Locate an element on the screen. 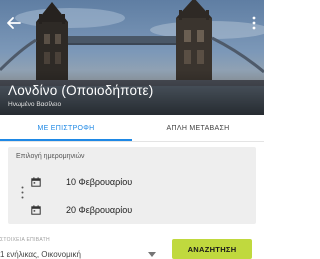 The height and width of the screenshot is (259, 320). more-vertical-icon is located at coordinates (254, 23).